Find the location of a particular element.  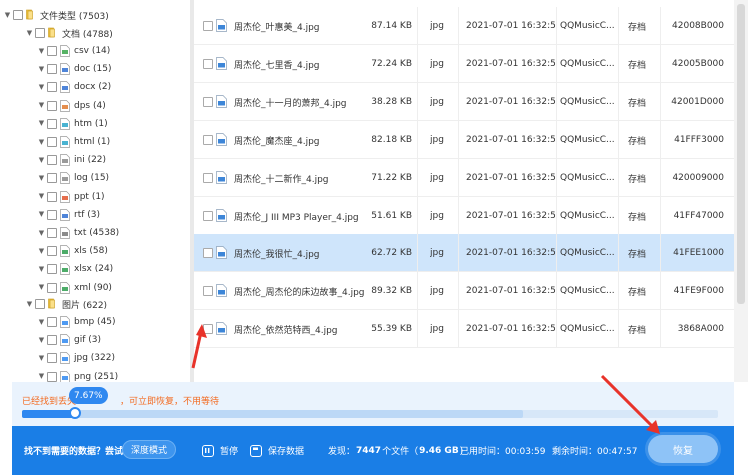

recover-button: 恢复 is located at coordinates (683, 449).